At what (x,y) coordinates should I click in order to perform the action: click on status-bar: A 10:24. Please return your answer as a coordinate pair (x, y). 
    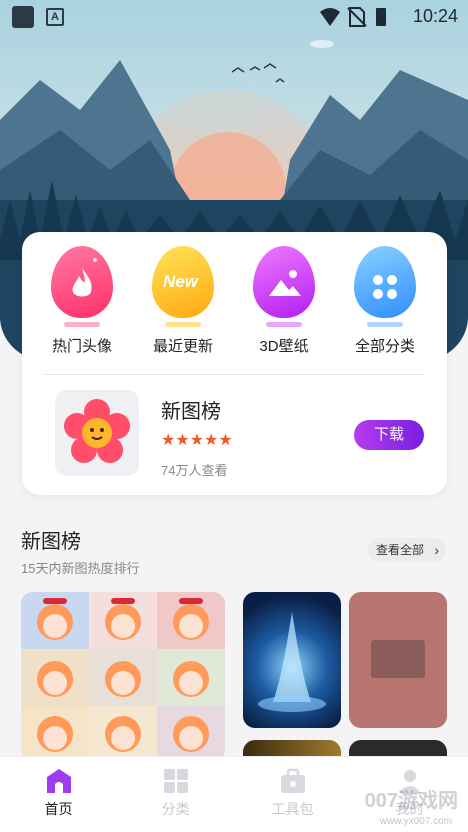
    Looking at the image, I should click on (234, 17).